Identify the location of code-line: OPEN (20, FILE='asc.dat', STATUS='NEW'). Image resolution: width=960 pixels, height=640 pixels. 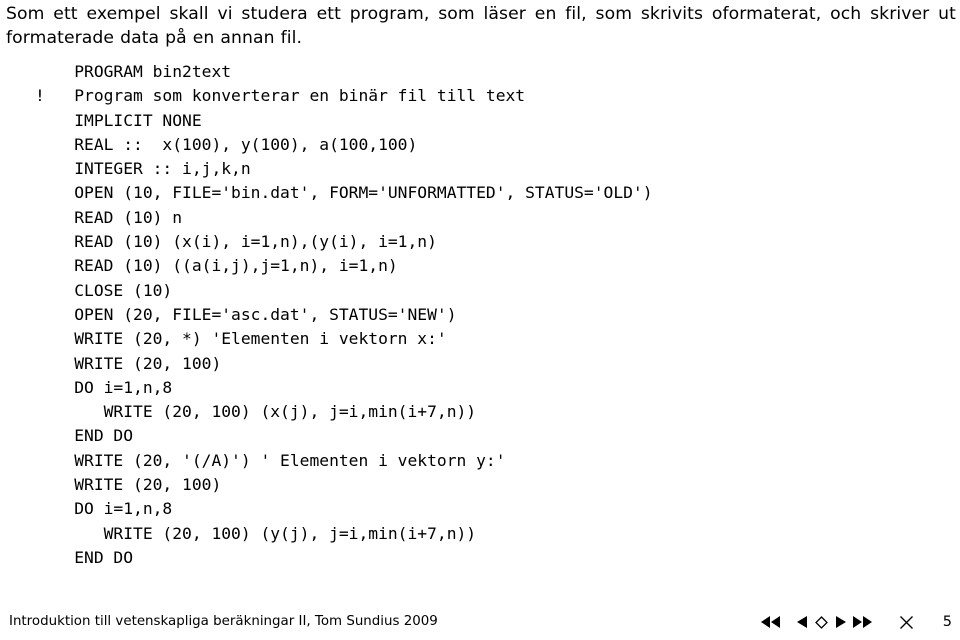
(246, 314).